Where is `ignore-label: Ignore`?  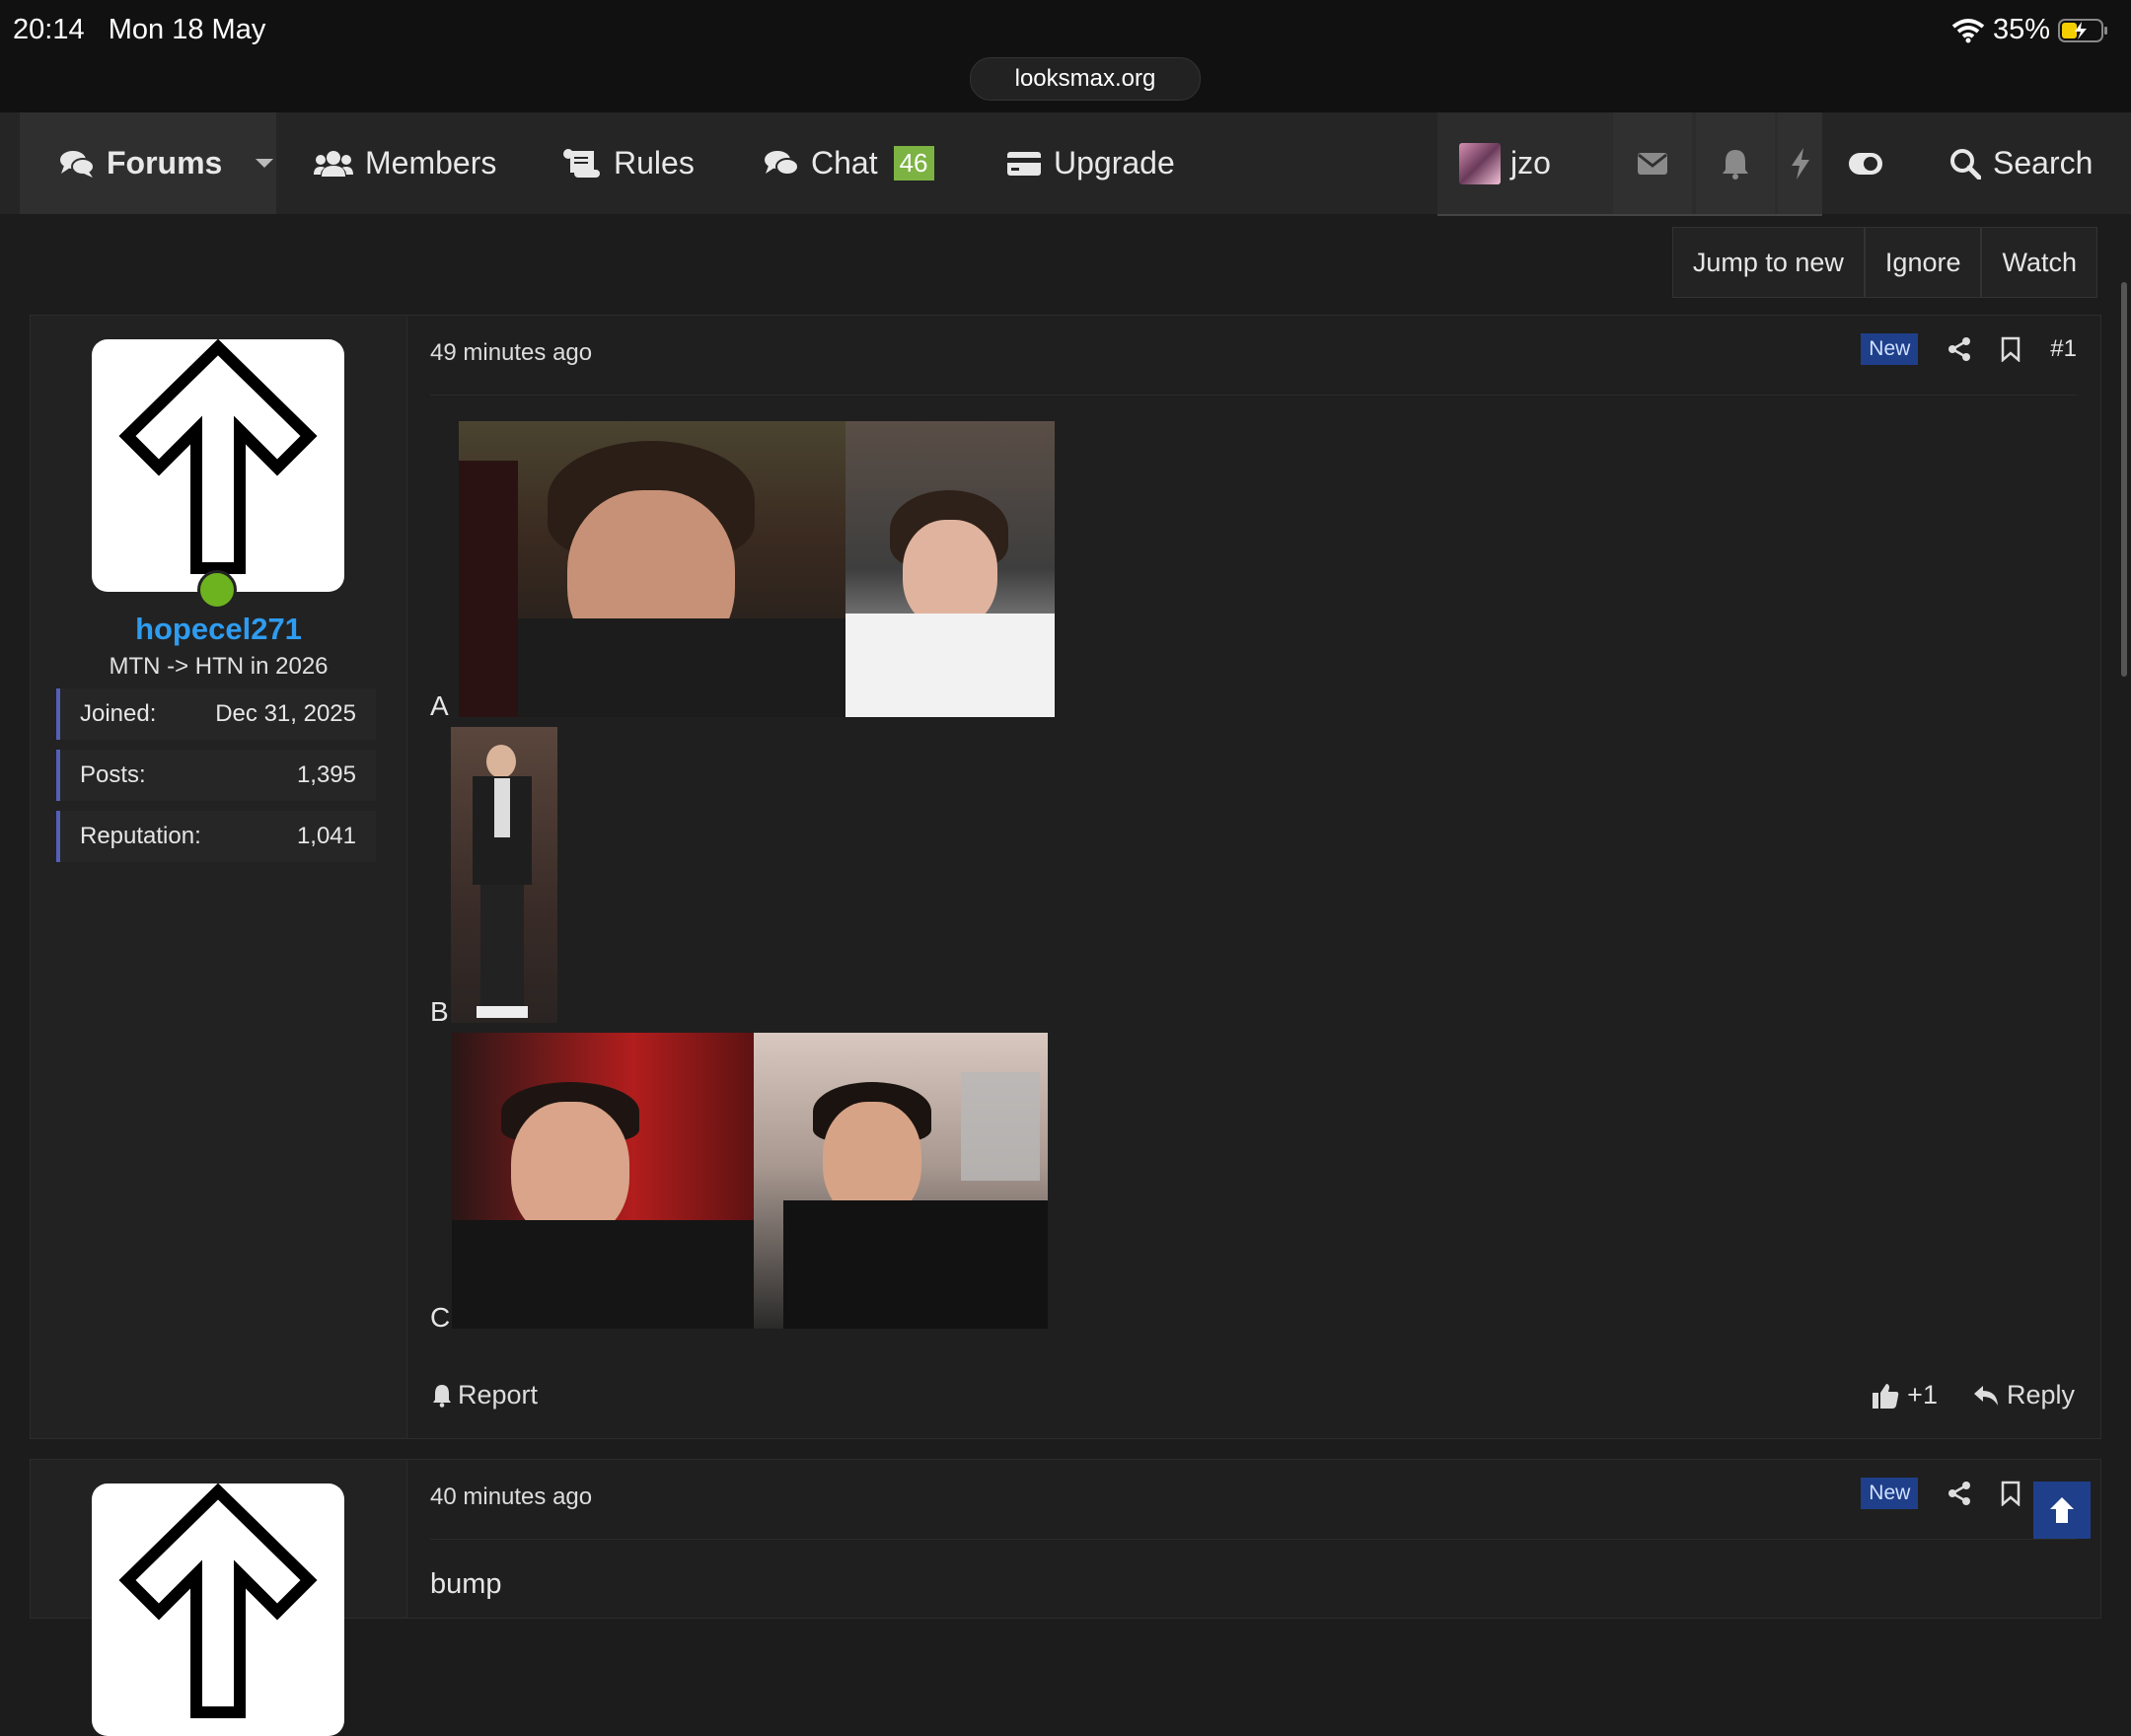 ignore-label: Ignore is located at coordinates (1922, 262).